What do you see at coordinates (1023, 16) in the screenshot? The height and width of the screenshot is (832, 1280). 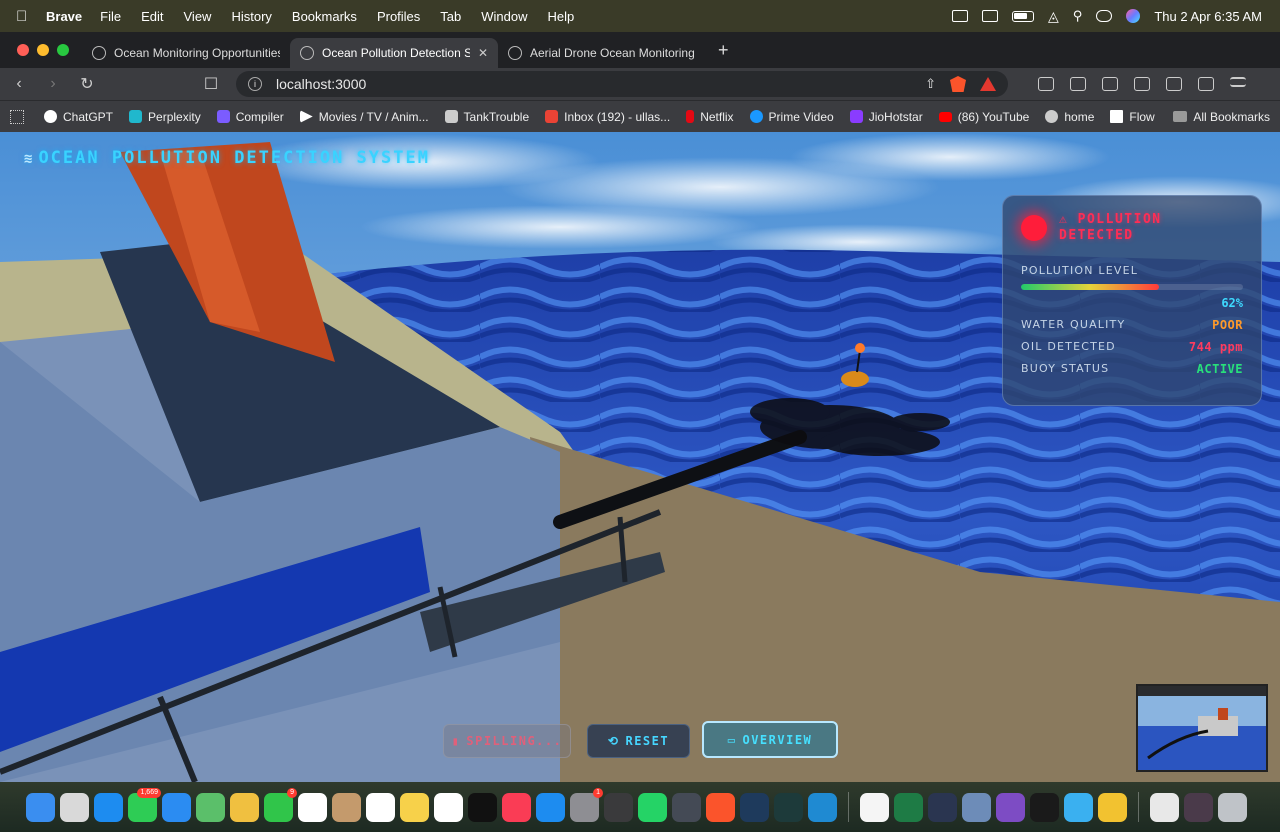 I see `battery-icon` at bounding box center [1023, 16].